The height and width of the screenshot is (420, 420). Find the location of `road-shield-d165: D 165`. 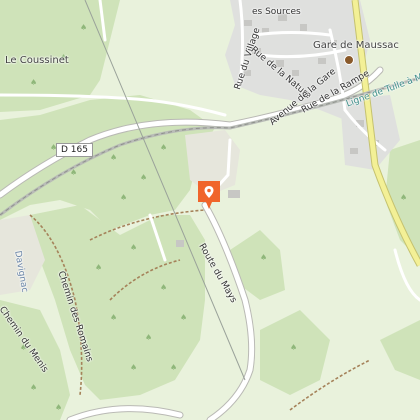

road-shield-d165: D 165 is located at coordinates (74, 150).